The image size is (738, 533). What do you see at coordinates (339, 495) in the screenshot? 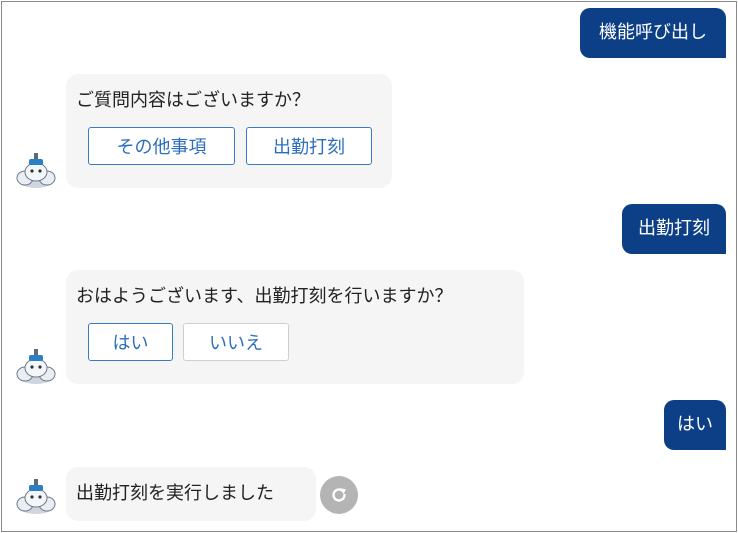
I see `refresh-icon` at bounding box center [339, 495].